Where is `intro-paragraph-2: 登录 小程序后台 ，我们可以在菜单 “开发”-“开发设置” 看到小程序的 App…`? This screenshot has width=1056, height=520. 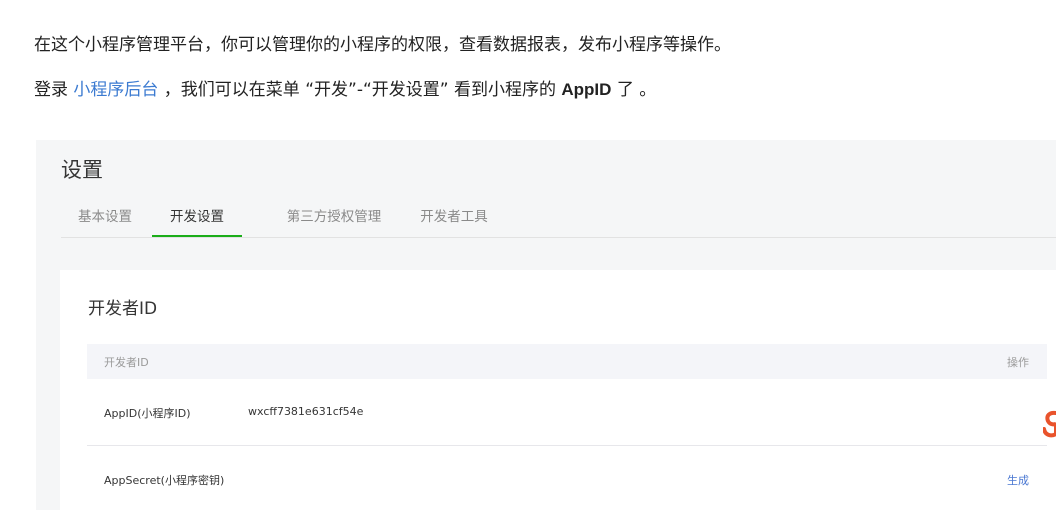
intro-paragraph-2: 登录 小程序后台 ，我们可以在菜单 “开发”-“开发设置” 看到小程序的 App… is located at coordinates (345, 90).